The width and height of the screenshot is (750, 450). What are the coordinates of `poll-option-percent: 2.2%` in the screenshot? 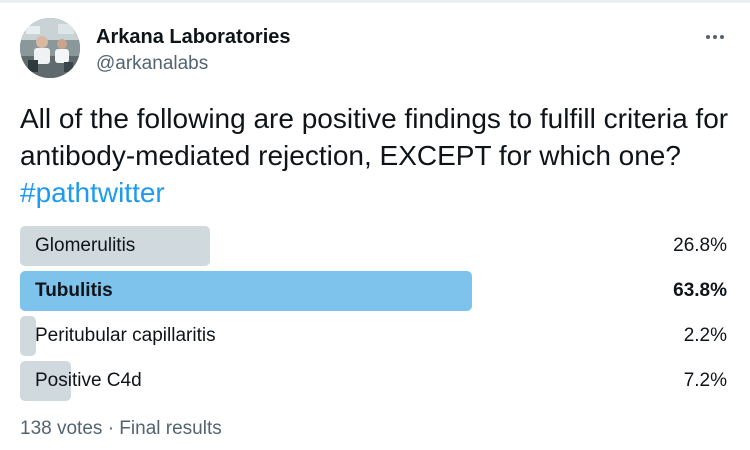 It's located at (705, 335).